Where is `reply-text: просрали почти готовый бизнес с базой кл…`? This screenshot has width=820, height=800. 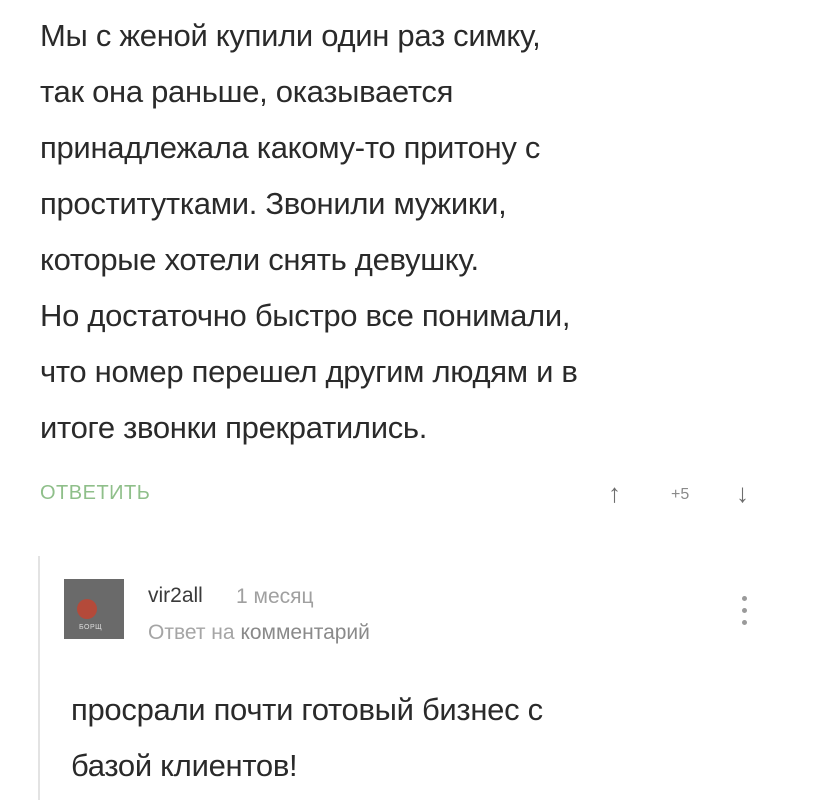 reply-text: просрали почти готовый бизнес с базой кл… is located at coordinates (307, 738).